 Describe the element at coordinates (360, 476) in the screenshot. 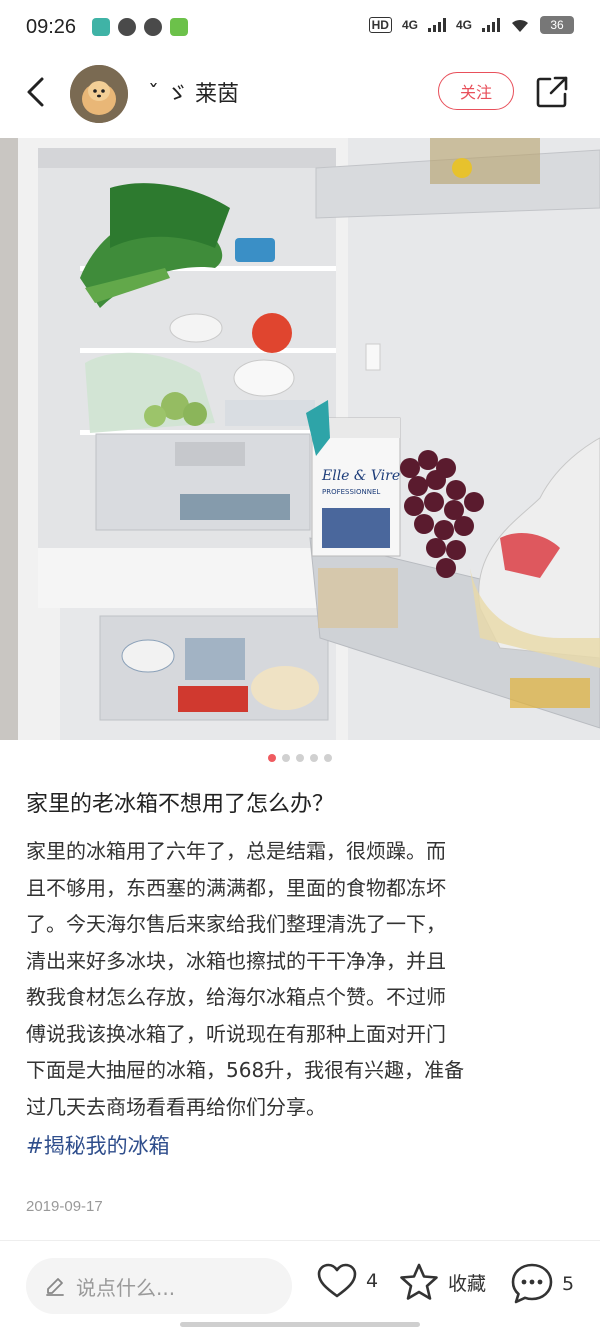

I see `svg-text: Elle & Vire` at that location.